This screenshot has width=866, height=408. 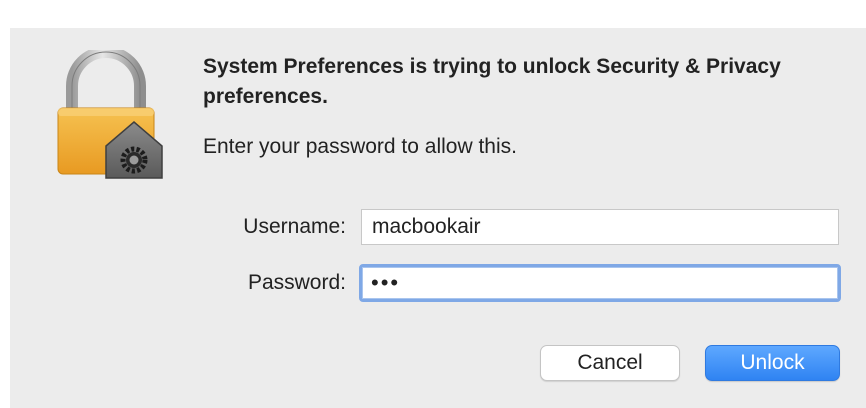 What do you see at coordinates (610, 363) in the screenshot?
I see `cancel-button: Cancel` at bounding box center [610, 363].